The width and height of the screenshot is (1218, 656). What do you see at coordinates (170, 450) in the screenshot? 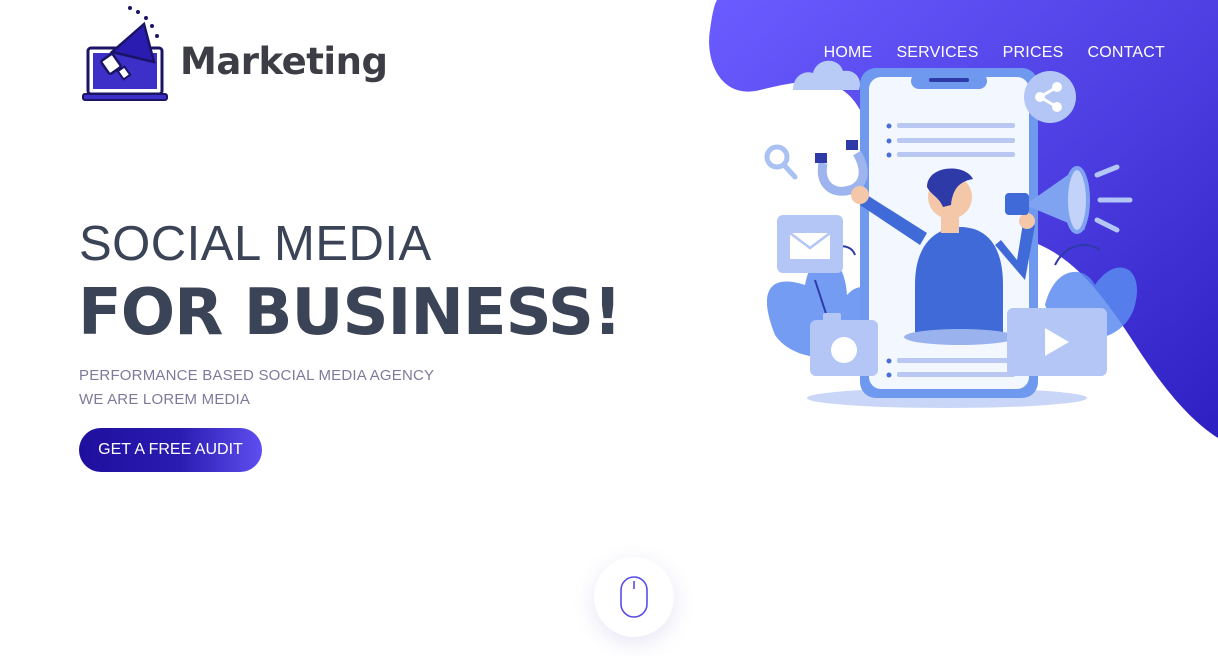
I see `free-audit-button: GET A FREE AUDIT` at bounding box center [170, 450].